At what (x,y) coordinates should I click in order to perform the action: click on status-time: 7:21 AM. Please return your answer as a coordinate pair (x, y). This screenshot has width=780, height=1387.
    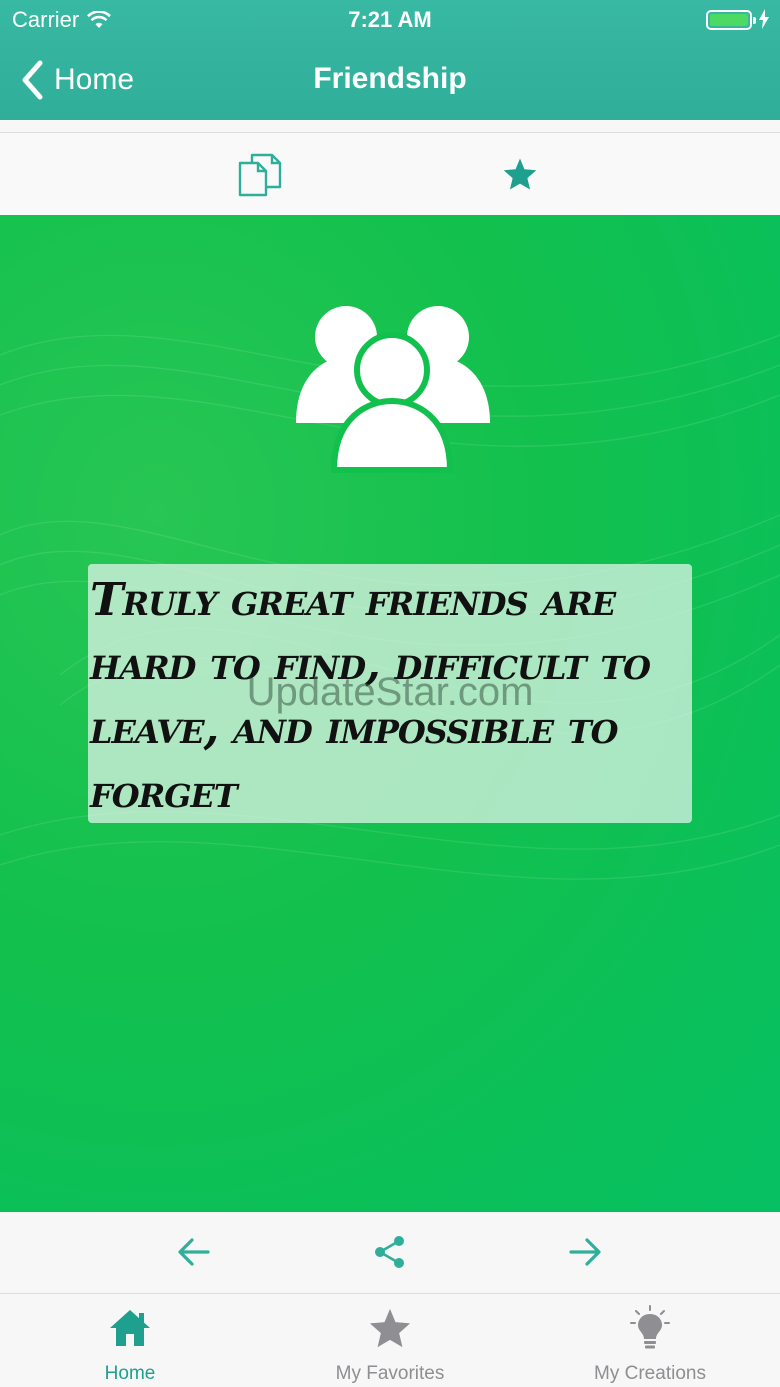
    Looking at the image, I should click on (390, 19).